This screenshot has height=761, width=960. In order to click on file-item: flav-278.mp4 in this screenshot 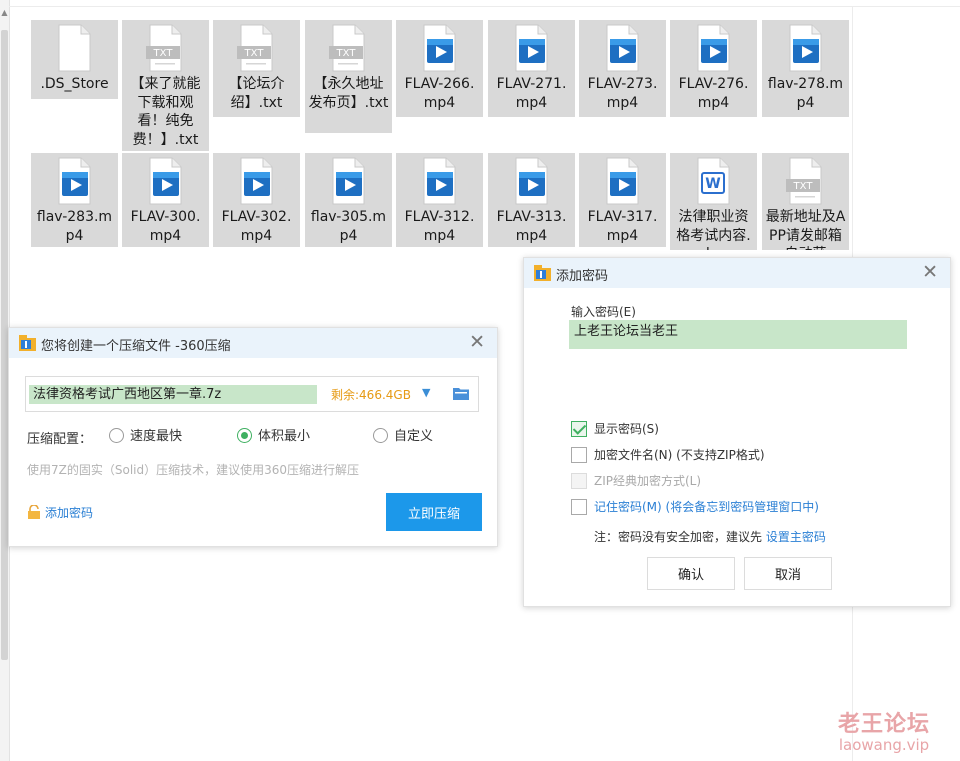, I will do `click(805, 68)`.